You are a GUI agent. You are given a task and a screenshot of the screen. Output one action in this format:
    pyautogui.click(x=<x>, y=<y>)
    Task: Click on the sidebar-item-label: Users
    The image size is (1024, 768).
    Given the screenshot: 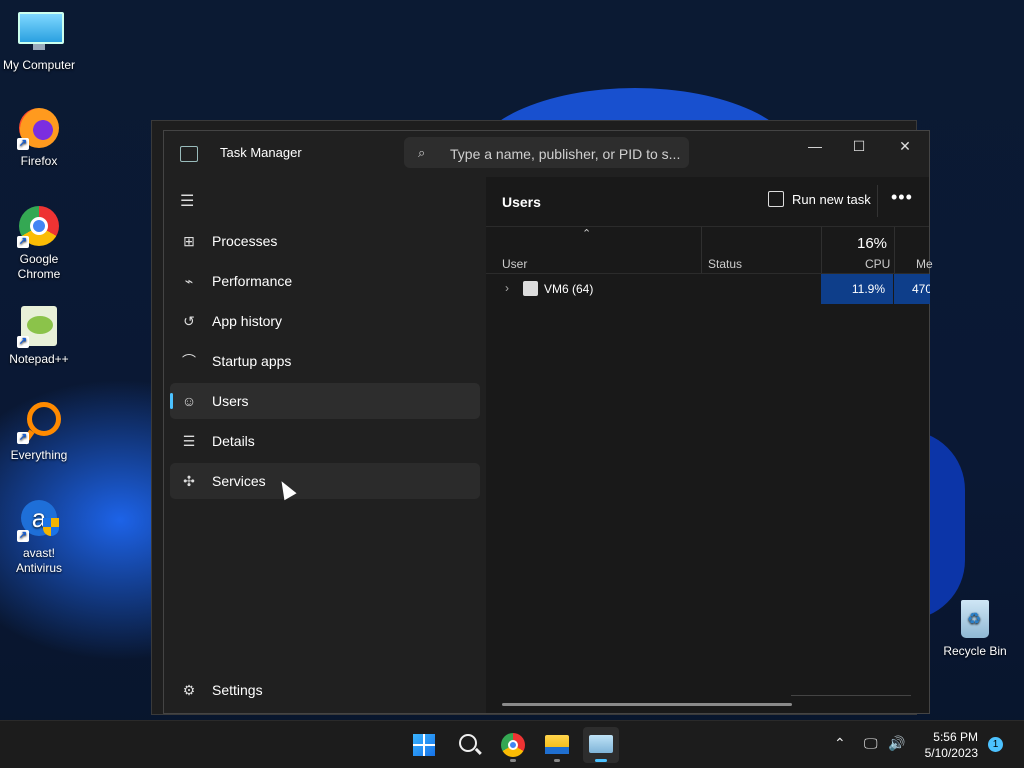 What is the action you would take?
    pyautogui.click(x=230, y=401)
    